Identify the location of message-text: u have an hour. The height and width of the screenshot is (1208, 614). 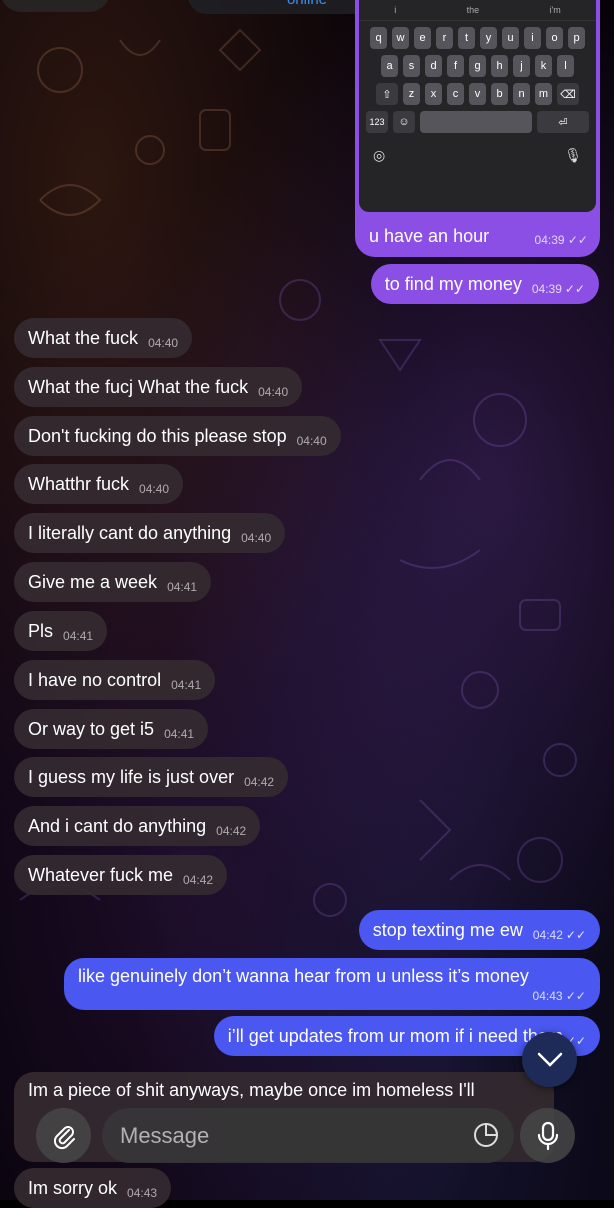
(429, 236).